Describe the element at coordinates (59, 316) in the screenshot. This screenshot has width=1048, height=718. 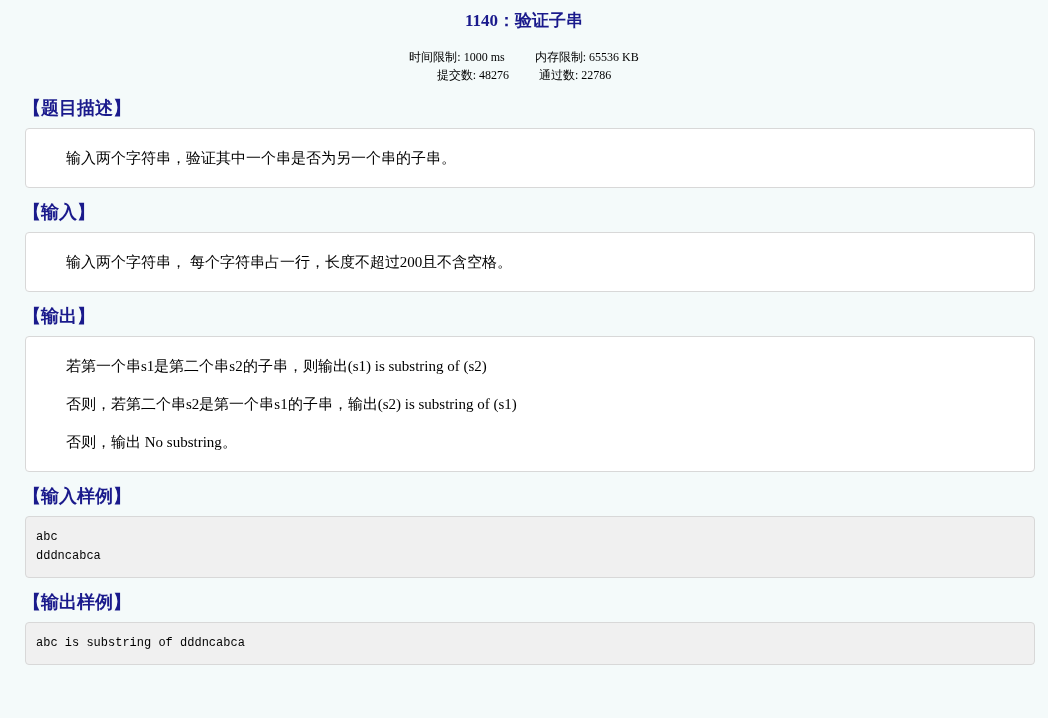
I see `section-heading: 【输出】` at that location.